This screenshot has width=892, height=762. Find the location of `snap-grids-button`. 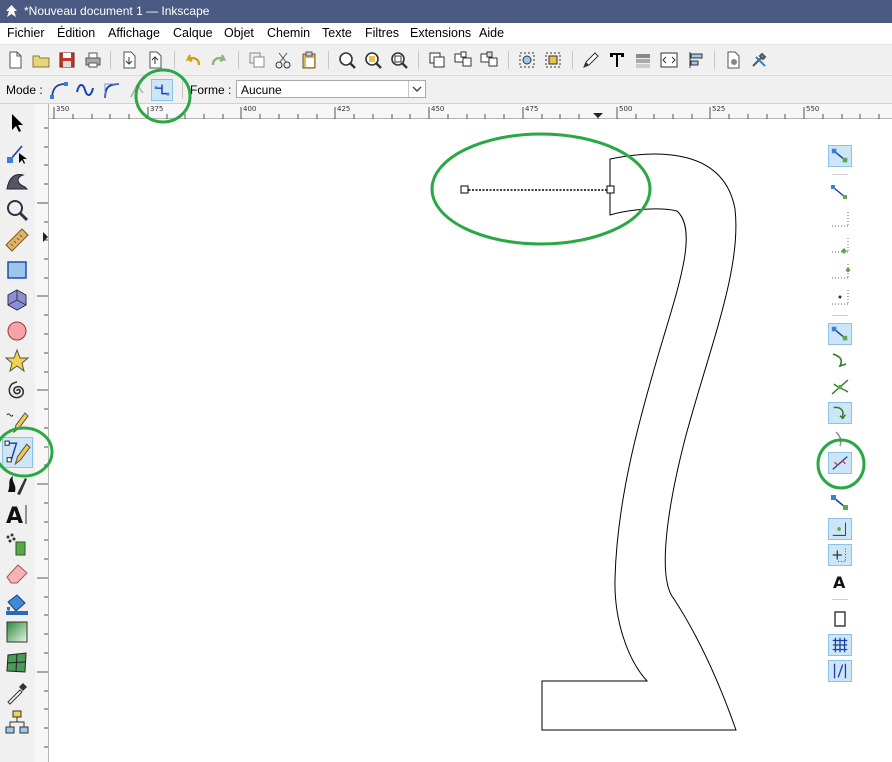

snap-grids-button is located at coordinates (840, 645).